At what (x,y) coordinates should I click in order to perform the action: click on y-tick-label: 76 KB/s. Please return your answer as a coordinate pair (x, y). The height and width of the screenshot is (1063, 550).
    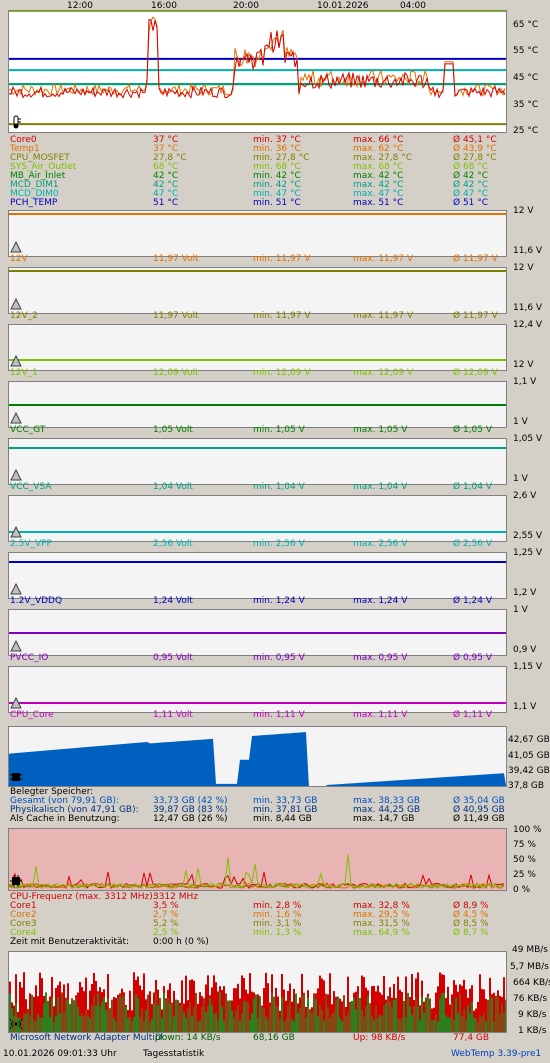
    Looking at the image, I should click on (530, 999).